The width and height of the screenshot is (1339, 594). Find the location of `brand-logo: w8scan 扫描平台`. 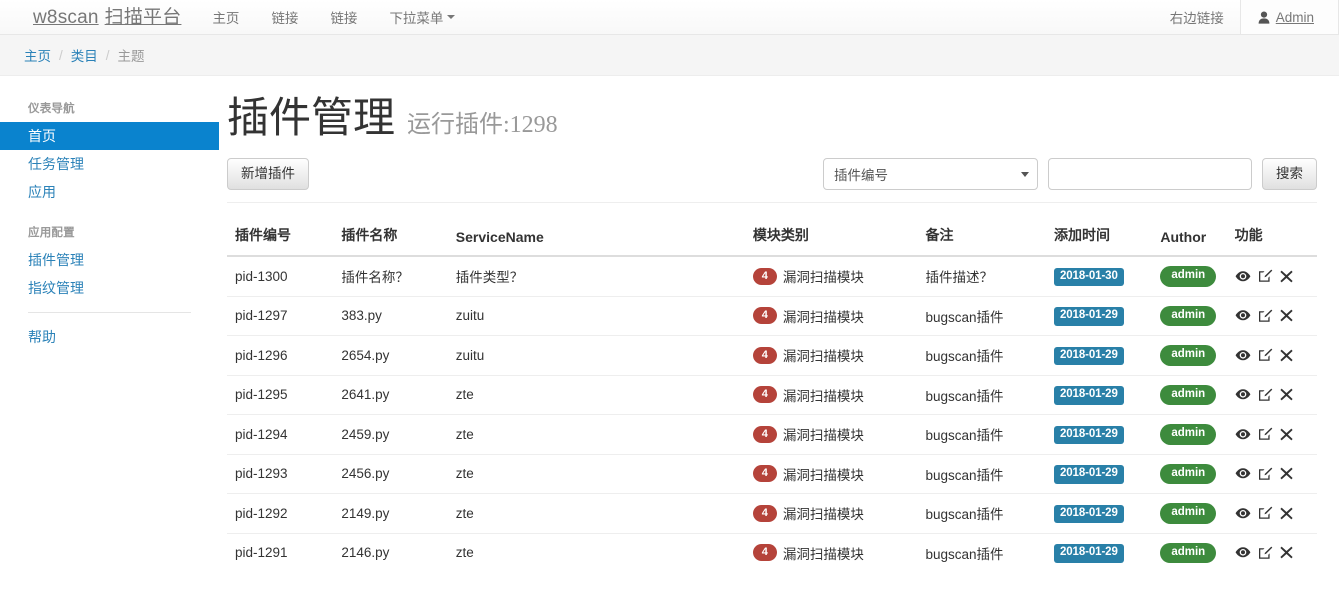

brand-logo: w8scan 扫描平台 is located at coordinates (114, 17).